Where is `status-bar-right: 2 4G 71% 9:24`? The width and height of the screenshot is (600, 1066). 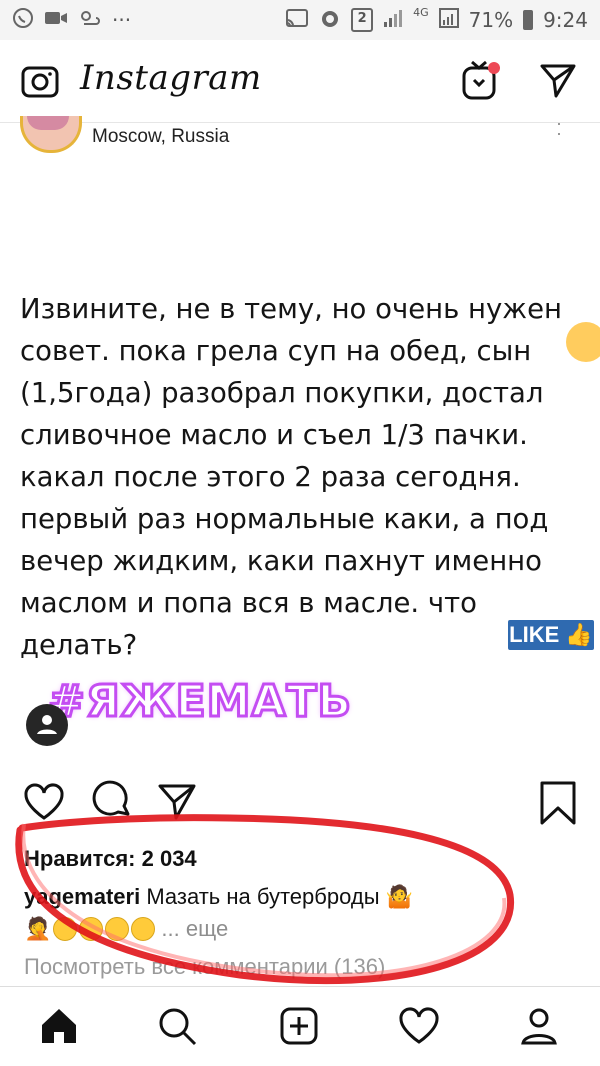 status-bar-right: 2 4G 71% 9:24 is located at coordinates (436, 19).